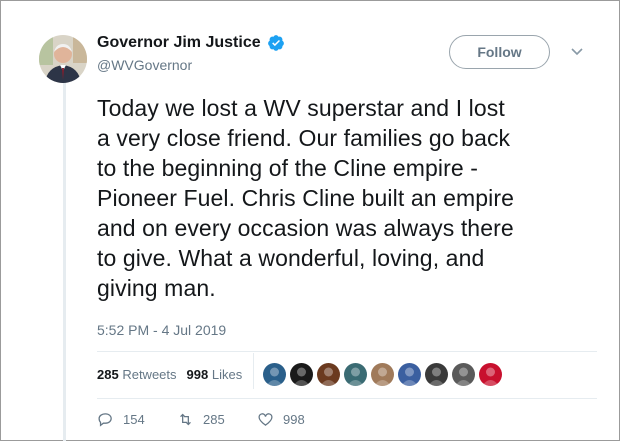 This screenshot has height=441, width=620. I want to click on engagement-stats: 285 Retweets 998 Likes, so click(169, 374).